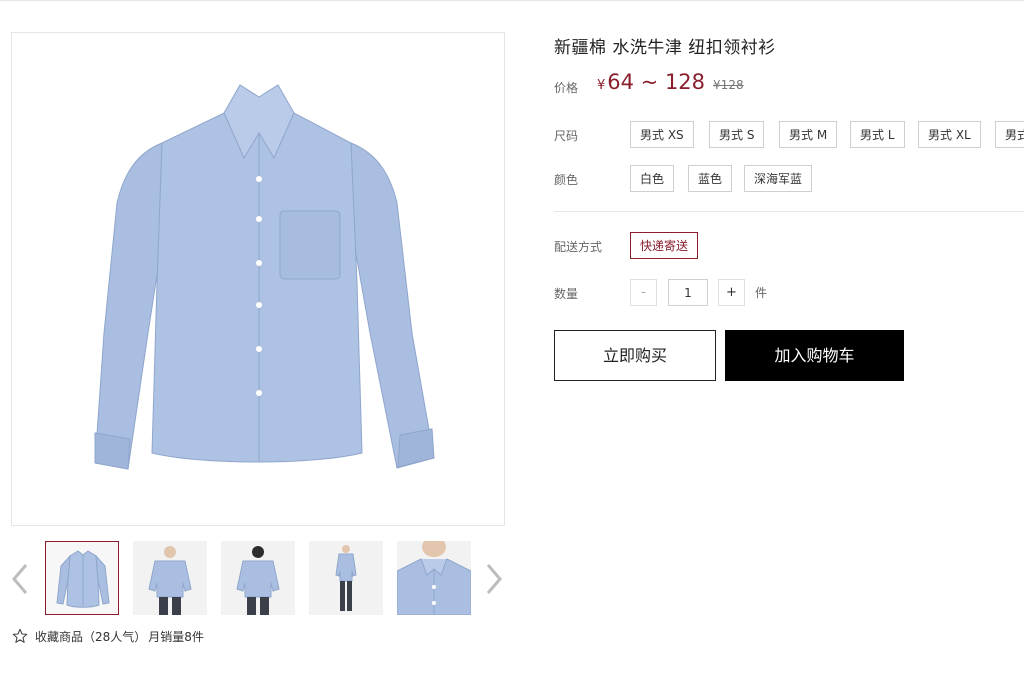  I want to click on thumbnail-collar-detail, so click(434, 578).